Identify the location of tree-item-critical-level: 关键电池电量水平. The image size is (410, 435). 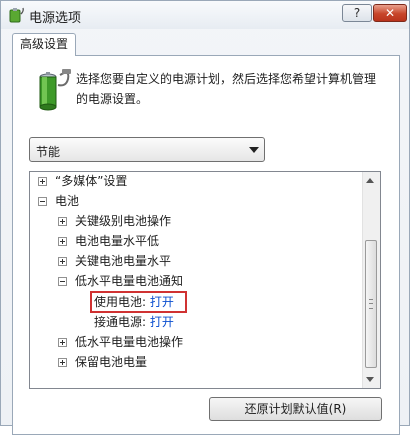
(114, 261).